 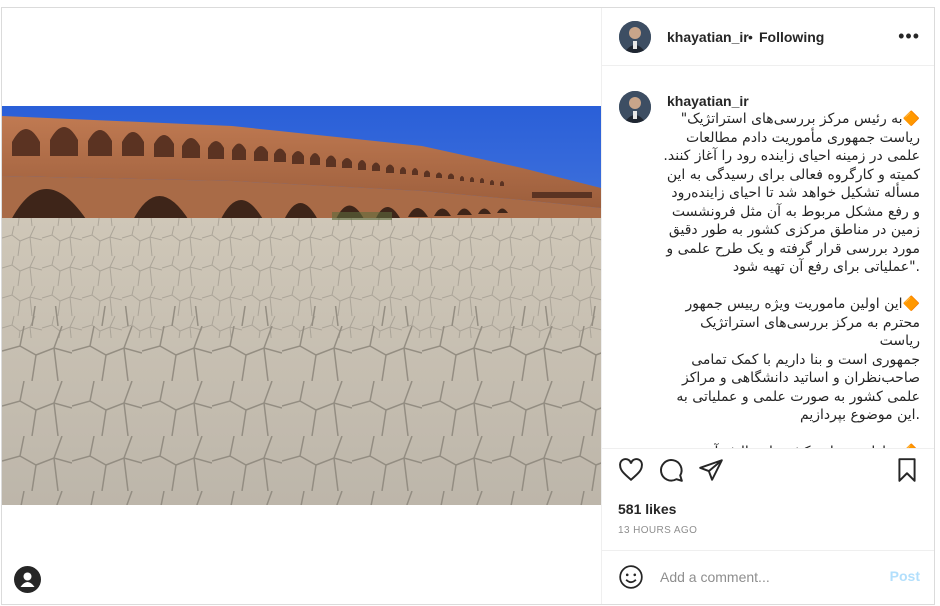 I want to click on like-heart-icon, so click(x=631, y=470).